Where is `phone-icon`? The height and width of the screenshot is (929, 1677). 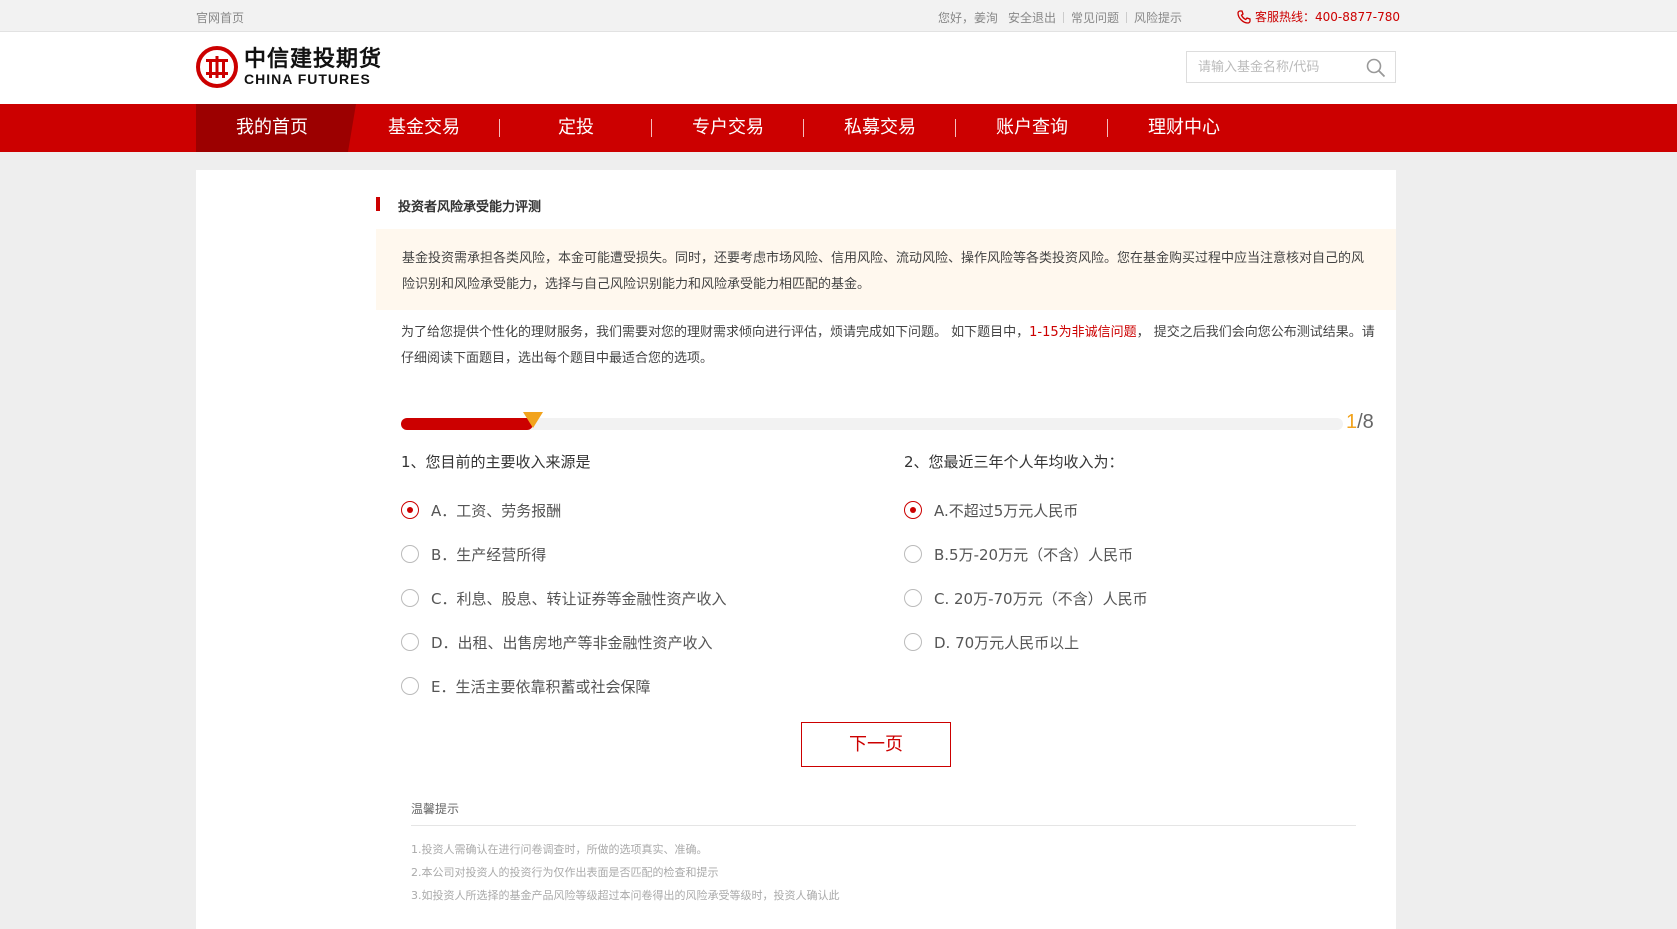 phone-icon is located at coordinates (1244, 16).